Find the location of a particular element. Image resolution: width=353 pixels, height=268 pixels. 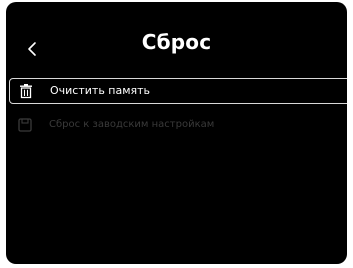

trash-icon is located at coordinates (26, 91).